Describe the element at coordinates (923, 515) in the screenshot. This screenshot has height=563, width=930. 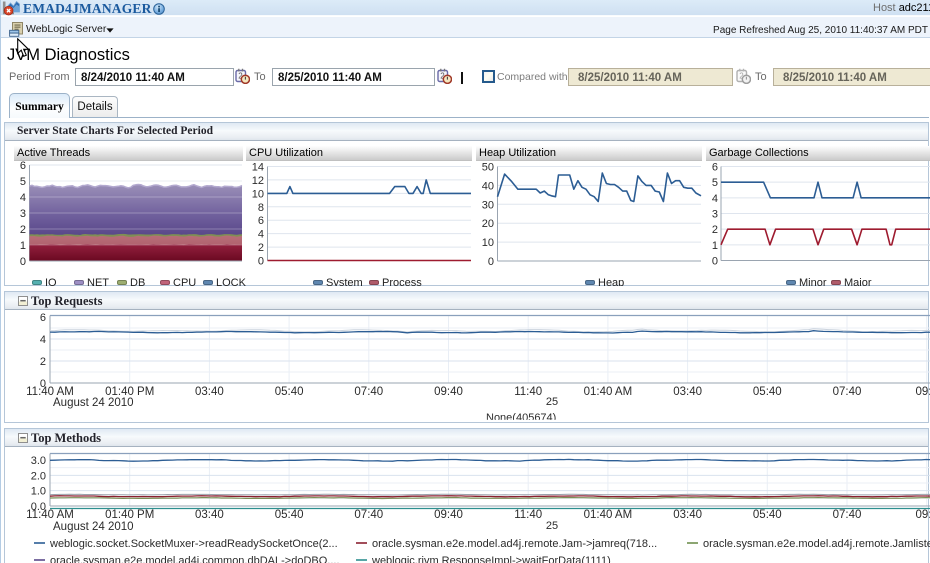
I see `svg-text: 09:4` at that location.